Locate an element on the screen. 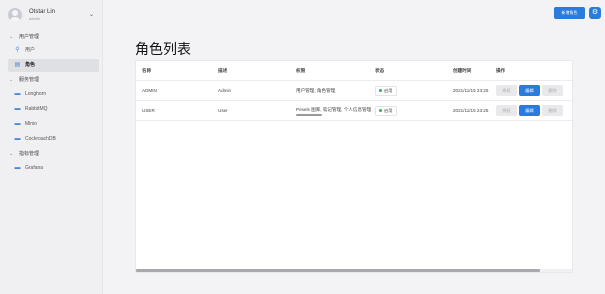 The image size is (605, 294). permissions-scroll: Pexels 图库, 笔记管理, 个人信息管理 is located at coordinates (333, 110).